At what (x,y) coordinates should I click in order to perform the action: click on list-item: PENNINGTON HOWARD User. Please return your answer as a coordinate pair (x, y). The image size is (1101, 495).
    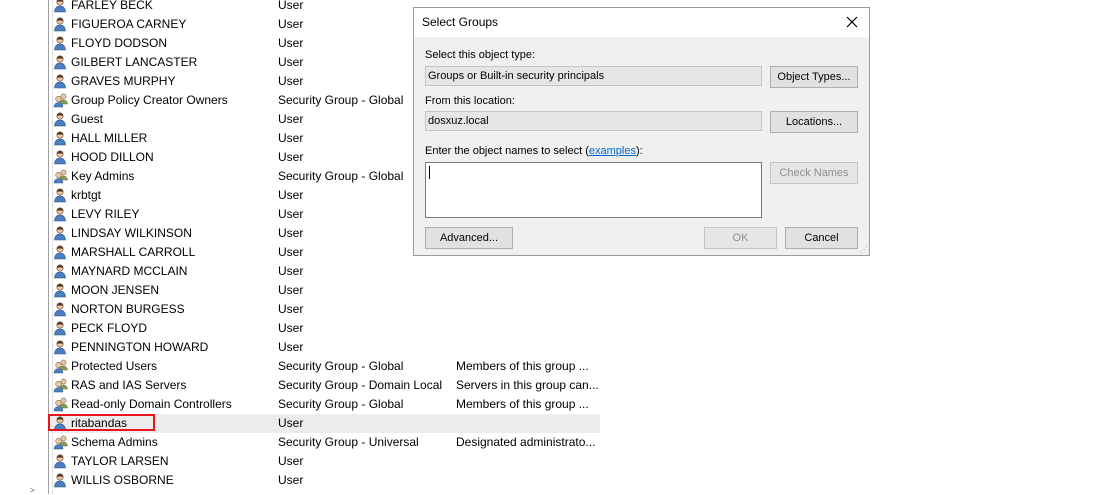
    Looking at the image, I should click on (325, 347).